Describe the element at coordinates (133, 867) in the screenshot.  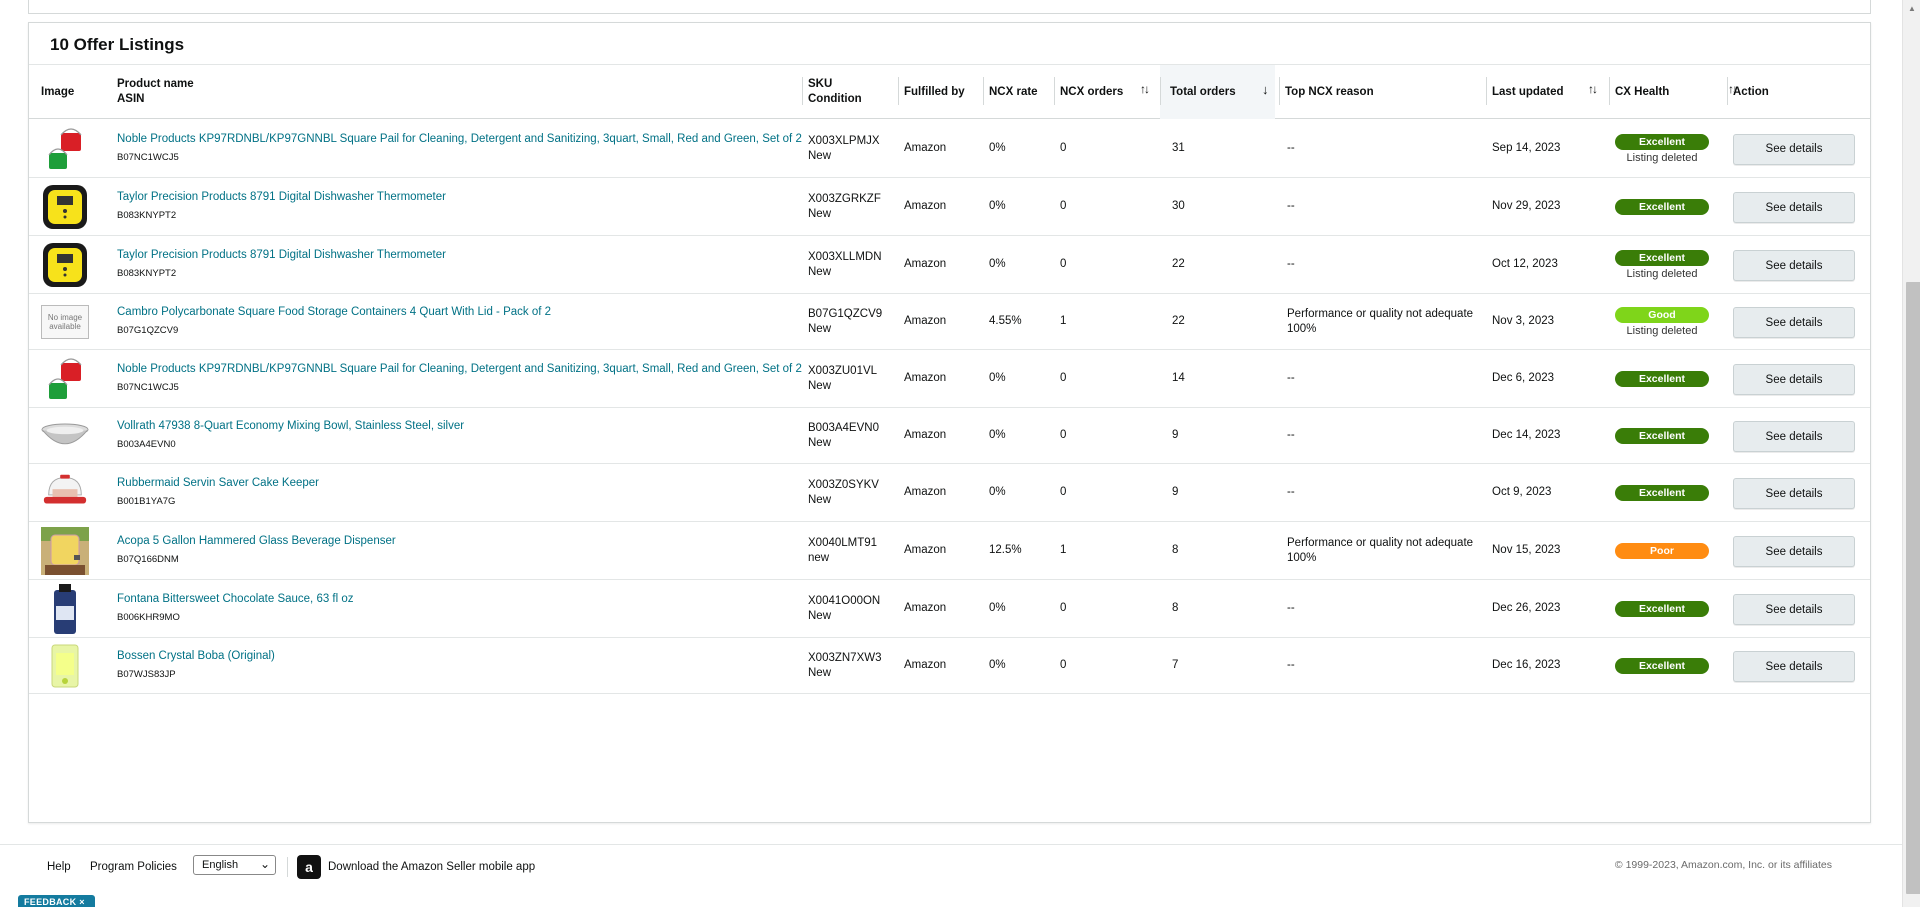
I see `program-policies-link: Program Policies` at that location.